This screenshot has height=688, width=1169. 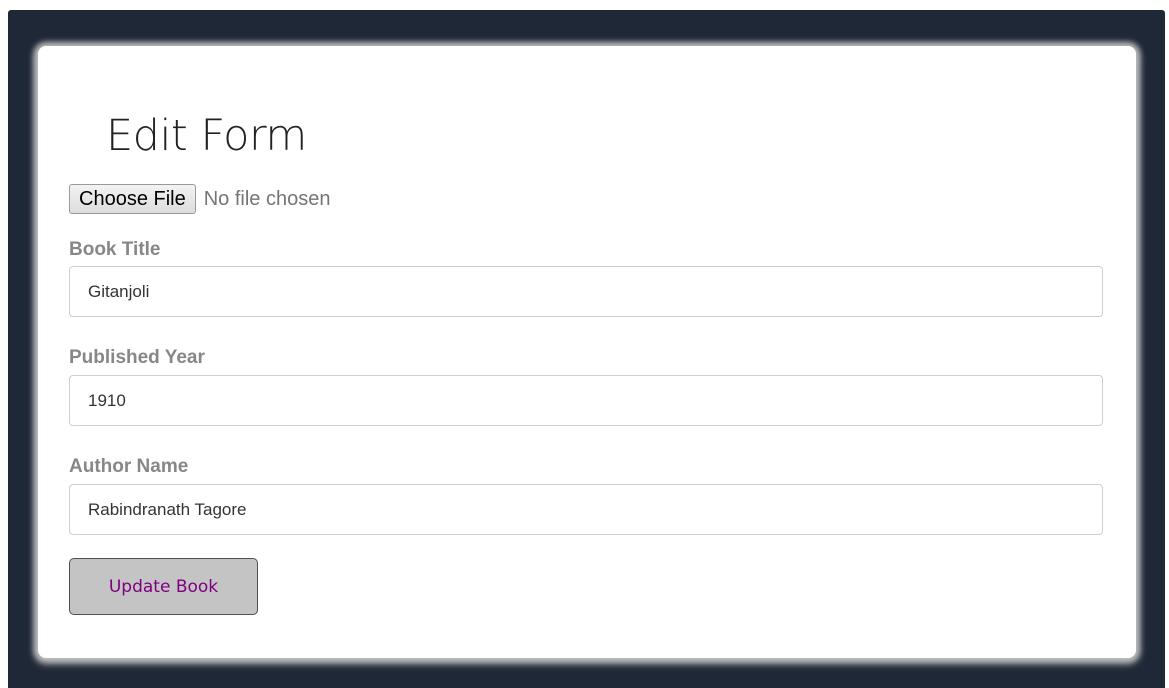 What do you see at coordinates (586, 400) in the screenshot?
I see `published-year-input: 1910` at bounding box center [586, 400].